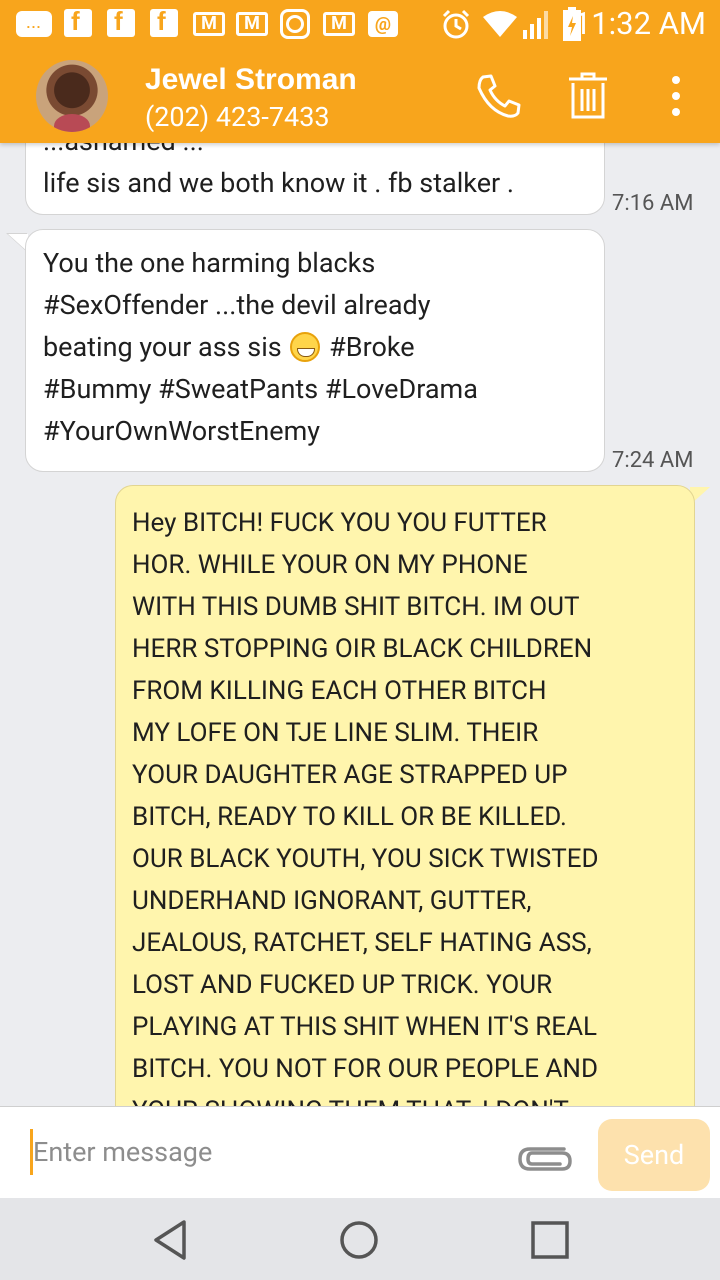 The height and width of the screenshot is (1280, 720). Describe the element at coordinates (237, 117) in the screenshot. I see `contact-phone: (202) 423-7433` at that location.